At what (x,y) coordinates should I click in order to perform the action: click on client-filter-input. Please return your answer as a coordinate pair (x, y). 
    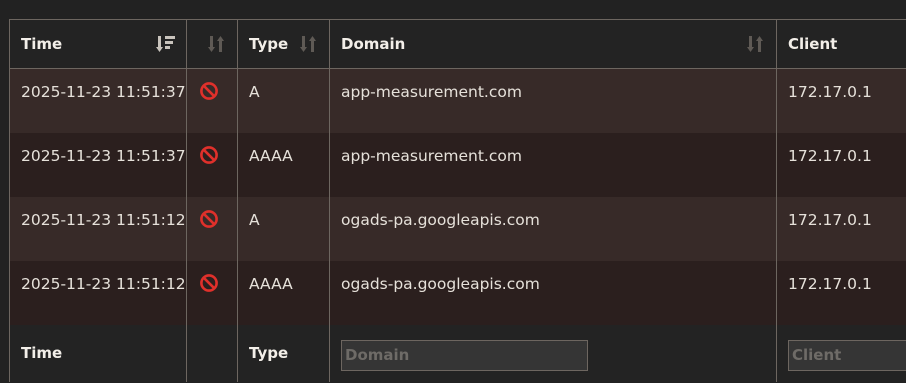
    Looking at the image, I should click on (847, 355).